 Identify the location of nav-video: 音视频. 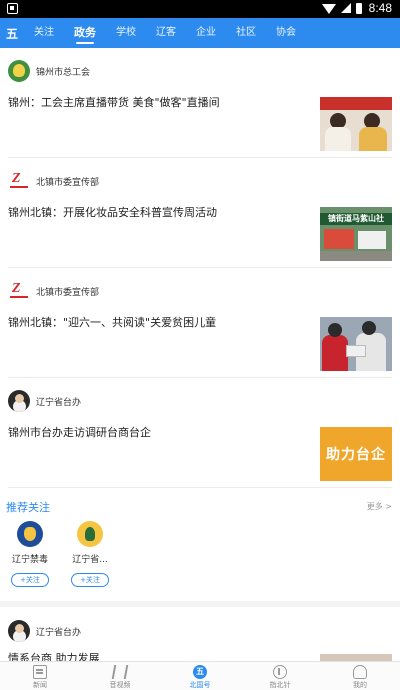
(120, 676).